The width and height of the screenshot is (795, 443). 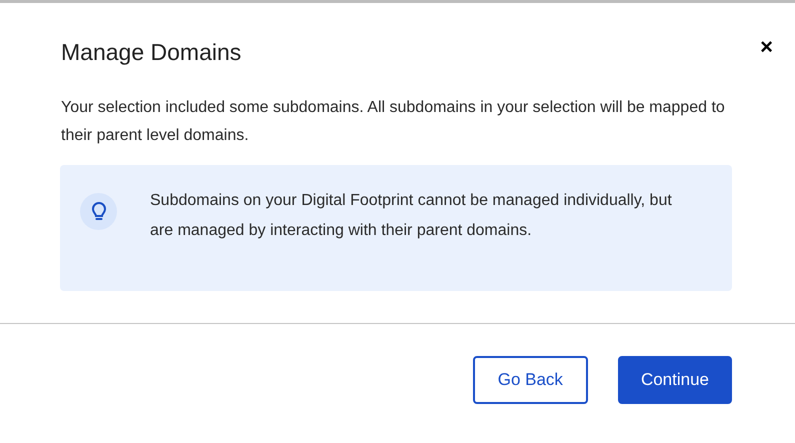 What do you see at coordinates (393, 122) in the screenshot?
I see `dialog-message: Your selection included some subdomains. All subdomains in your selection will be mapped to their parent level domains.` at bounding box center [393, 122].